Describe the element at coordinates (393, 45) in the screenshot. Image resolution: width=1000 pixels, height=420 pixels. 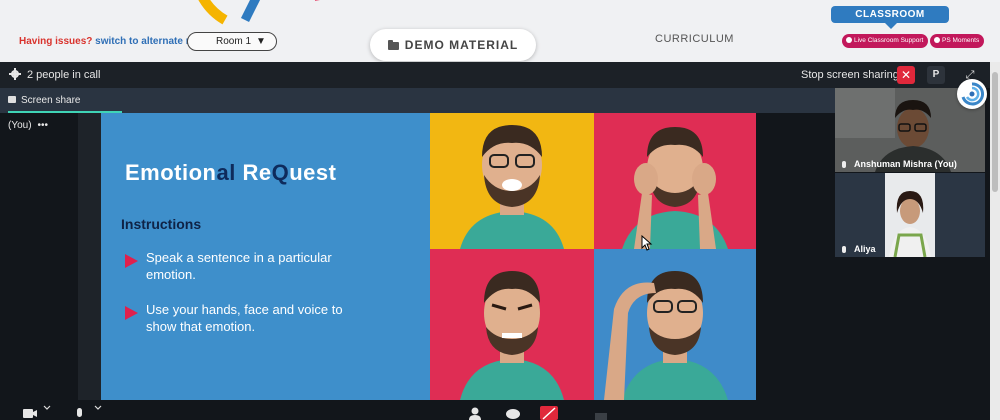
I see `folder-icon` at that location.